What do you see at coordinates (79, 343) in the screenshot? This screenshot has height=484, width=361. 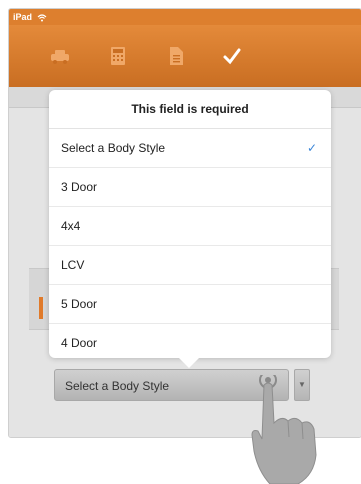 I see `option-label: 4 Door` at bounding box center [79, 343].